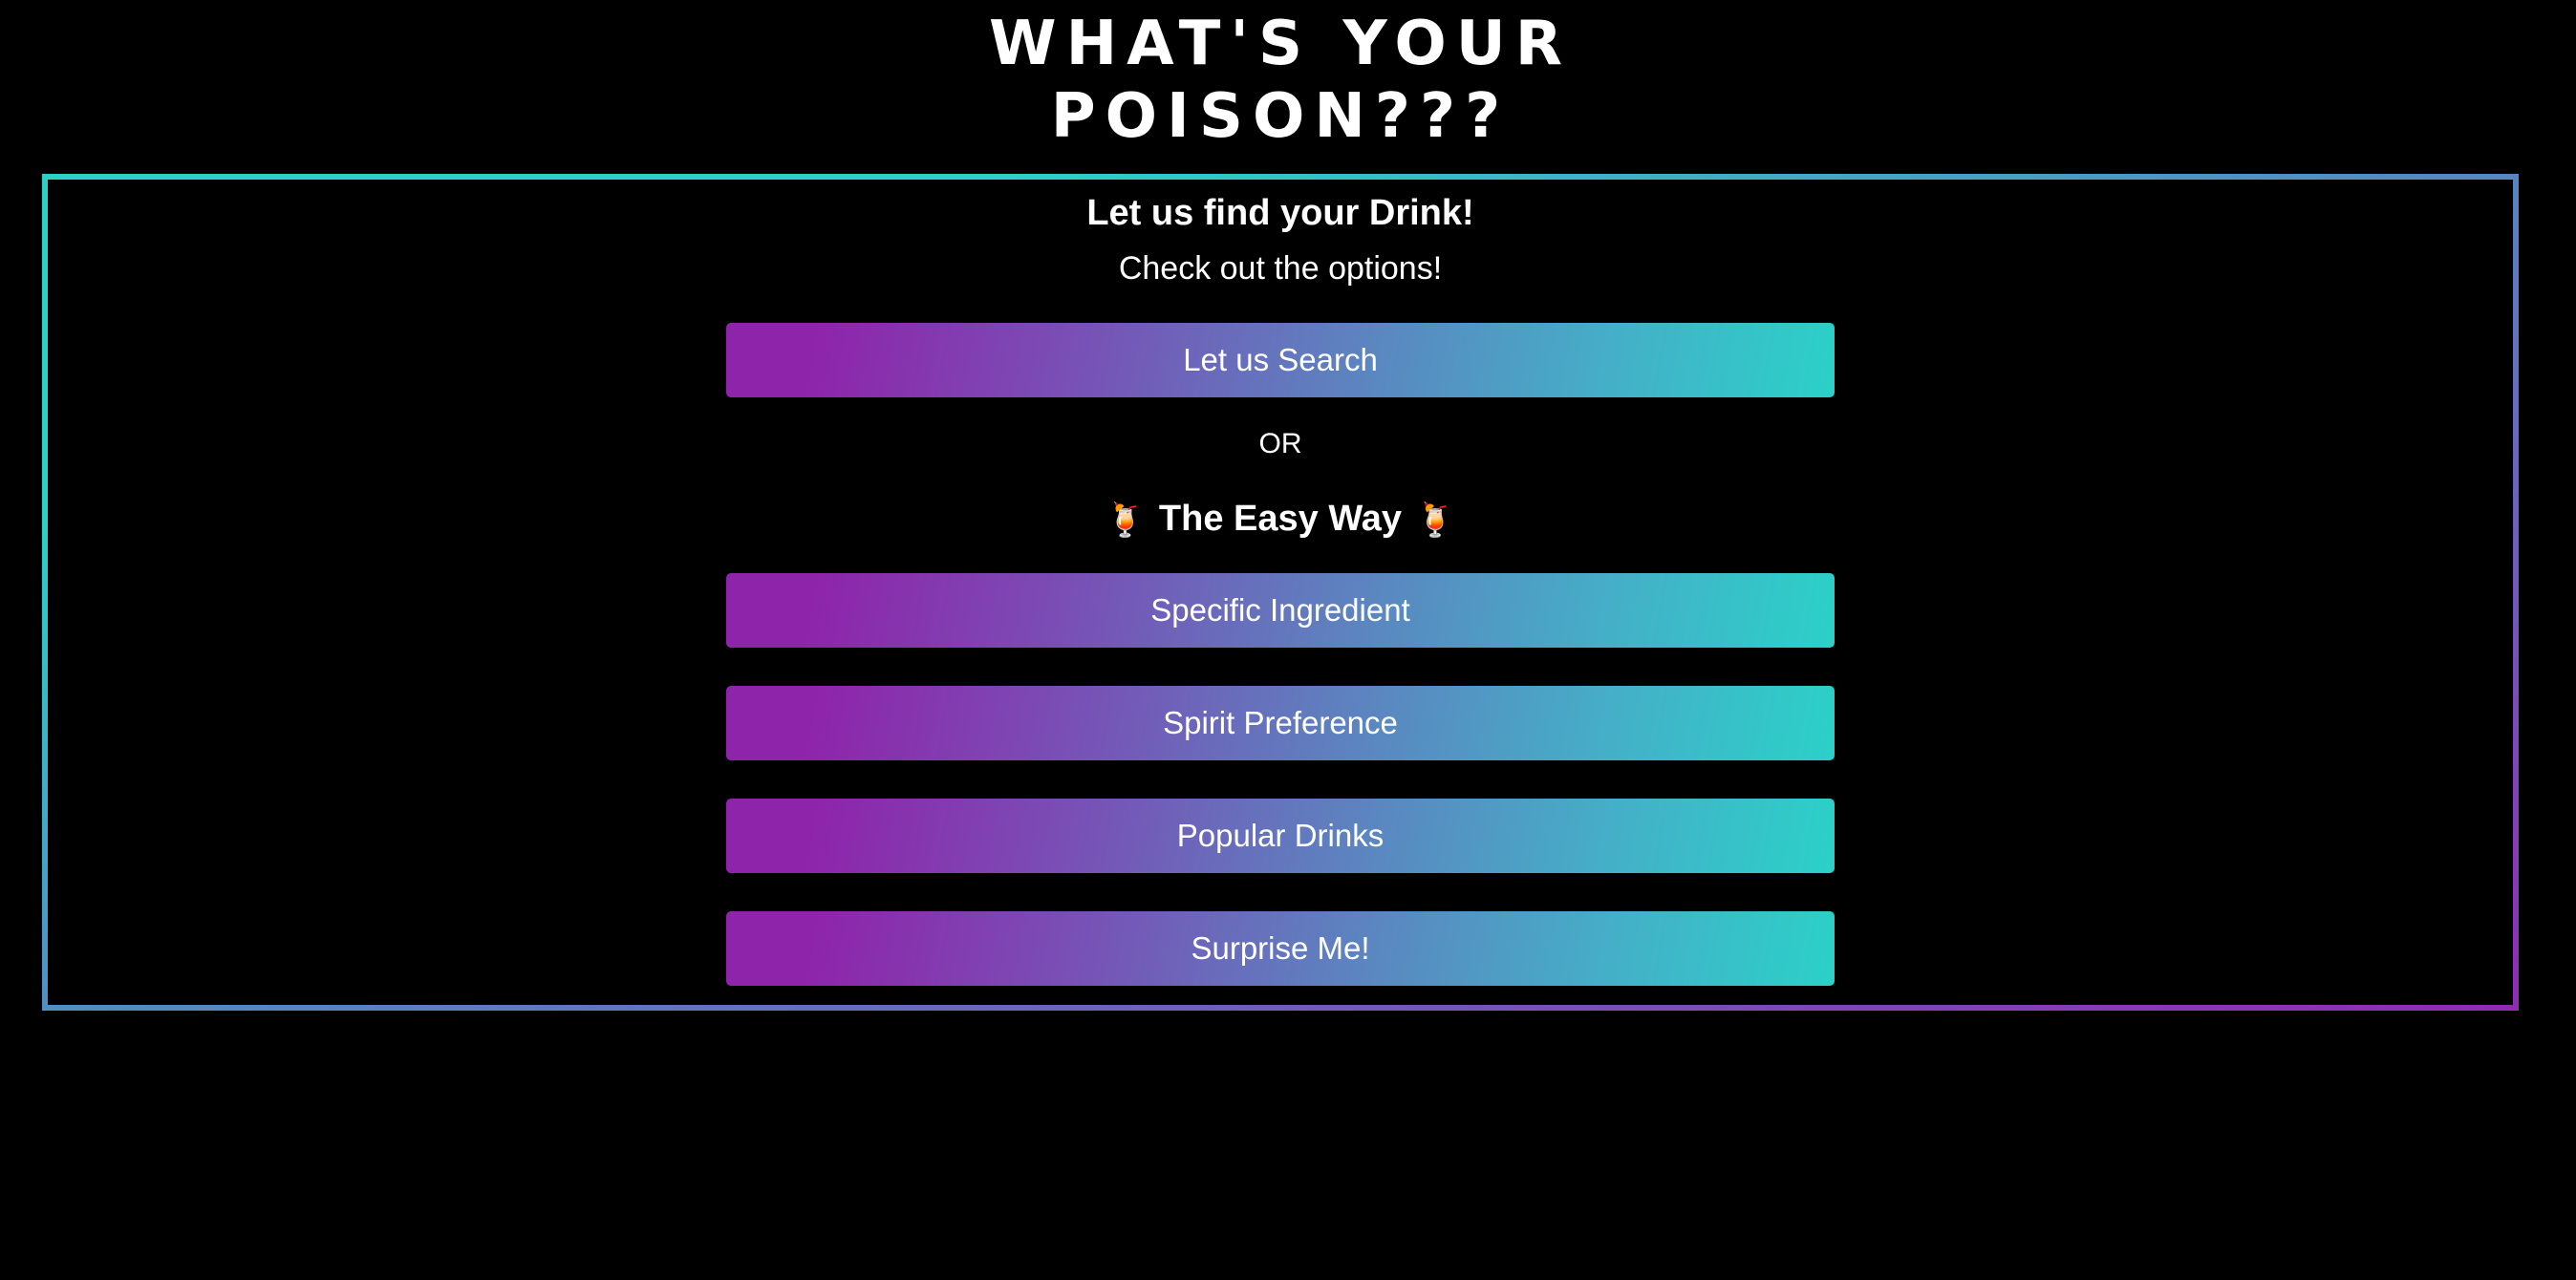 The height and width of the screenshot is (1280, 2576). What do you see at coordinates (1280, 360) in the screenshot?
I see `let-us-search-button: Let us Search` at bounding box center [1280, 360].